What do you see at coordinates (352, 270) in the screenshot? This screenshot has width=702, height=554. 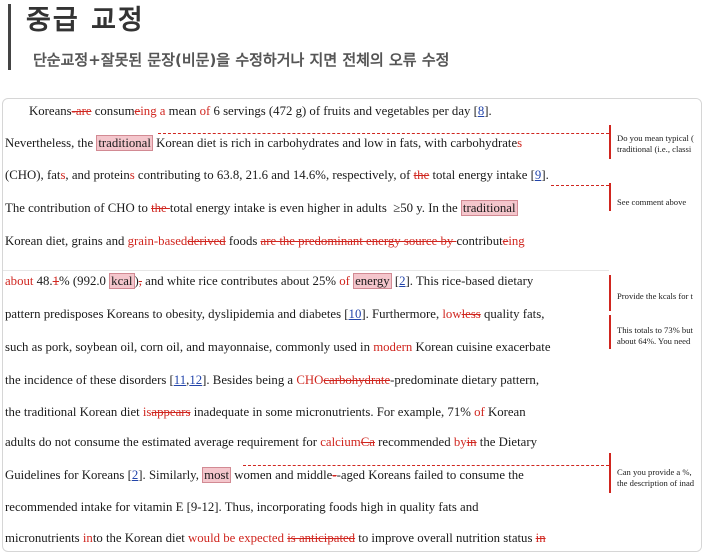 I see `page-split` at bounding box center [352, 270].